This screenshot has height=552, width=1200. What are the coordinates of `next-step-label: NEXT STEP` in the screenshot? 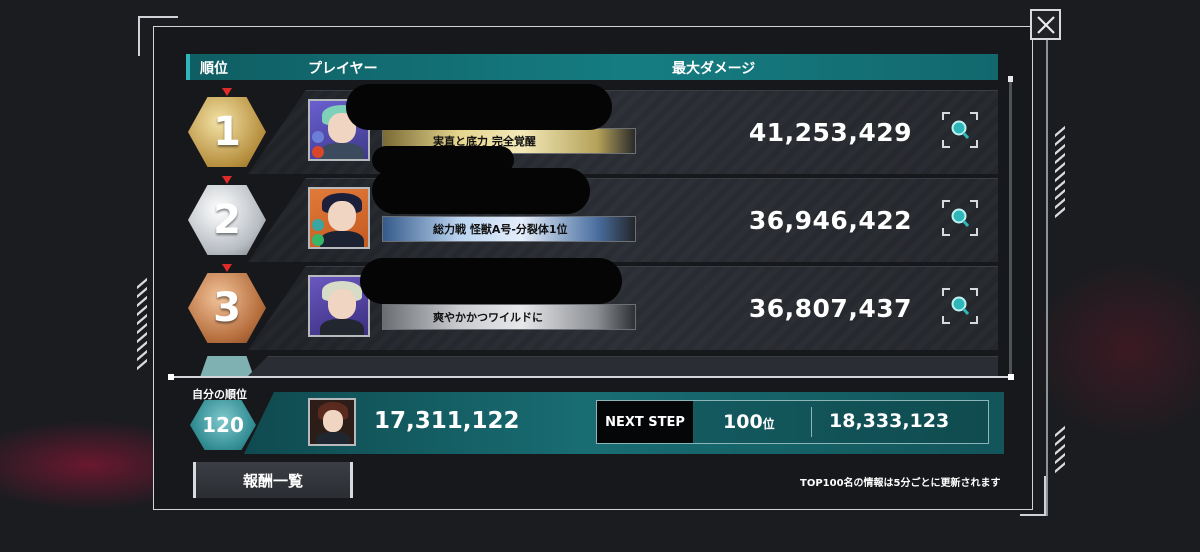 It's located at (645, 422).